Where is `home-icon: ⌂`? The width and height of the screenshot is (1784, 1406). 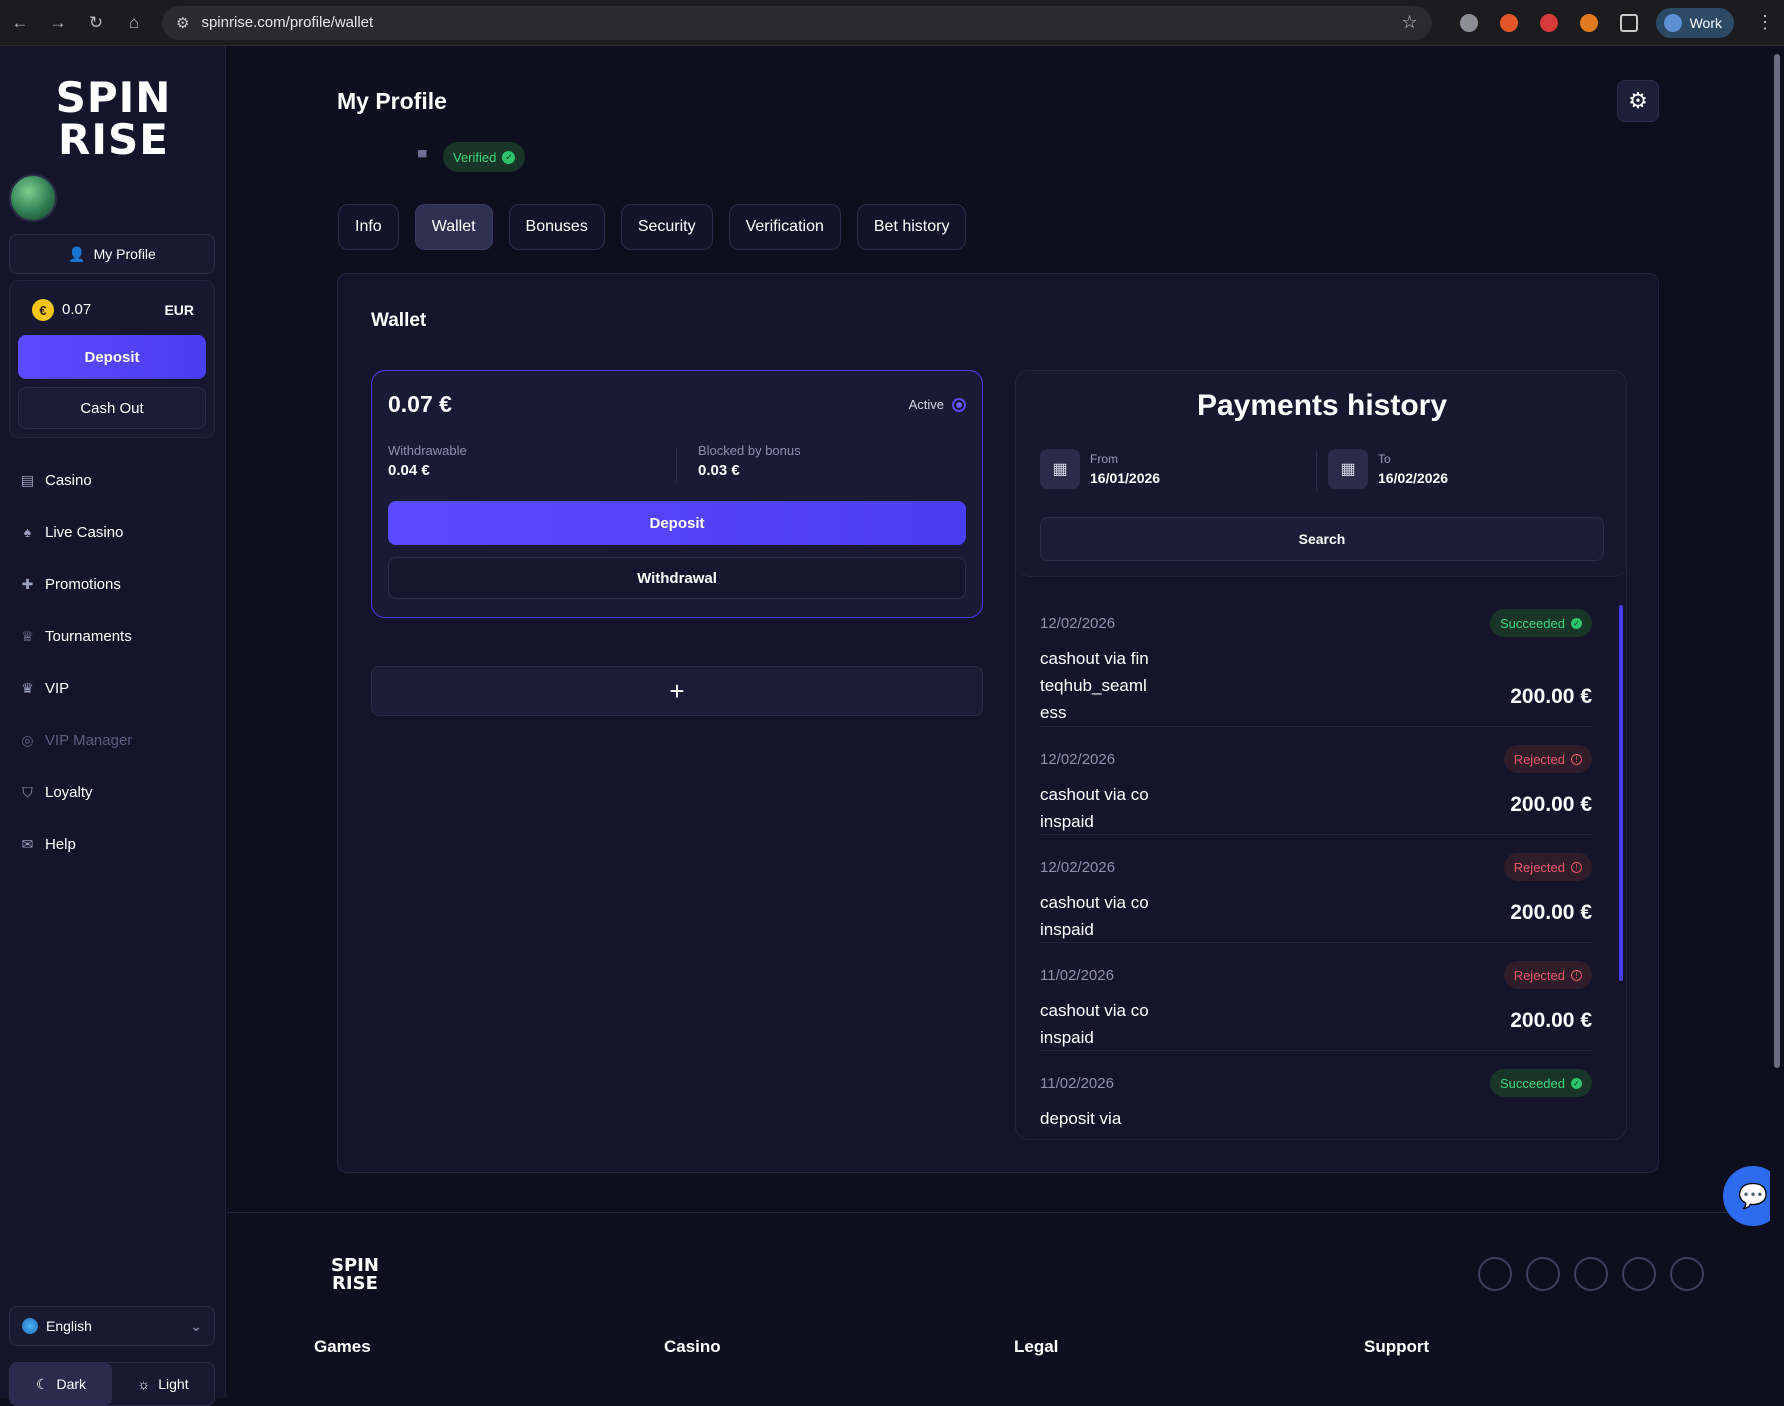
home-icon: ⌂ is located at coordinates (134, 23).